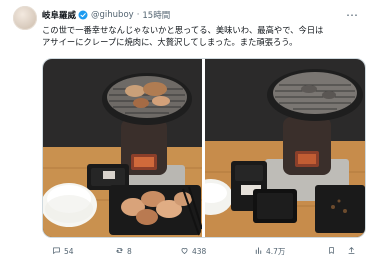 This screenshot has width=369, height=261. I want to click on post-timestamp: 15時間, so click(156, 15).